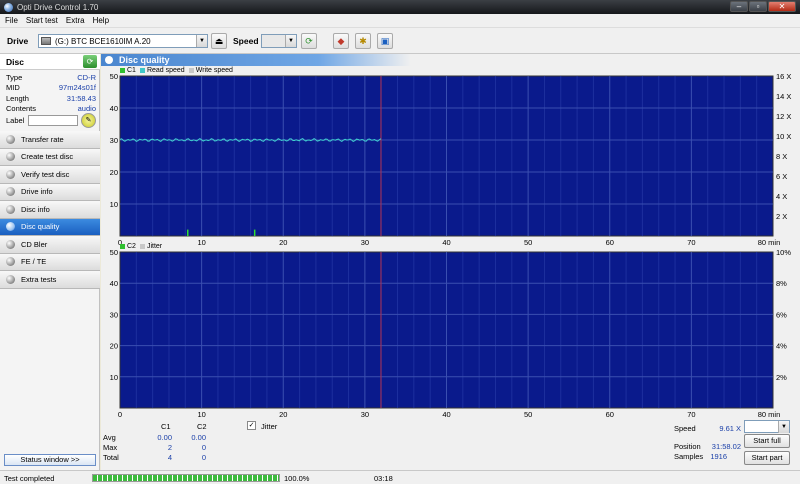 This screenshot has width=800, height=484. What do you see at coordinates (10, 279) in the screenshot?
I see `nav-extra-tests-icon` at bounding box center [10, 279].